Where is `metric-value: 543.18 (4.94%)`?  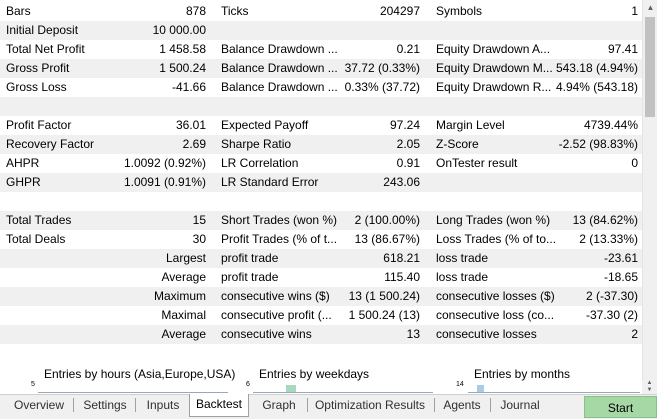
metric-value: 543.18 (4.94%) is located at coordinates (596, 68).